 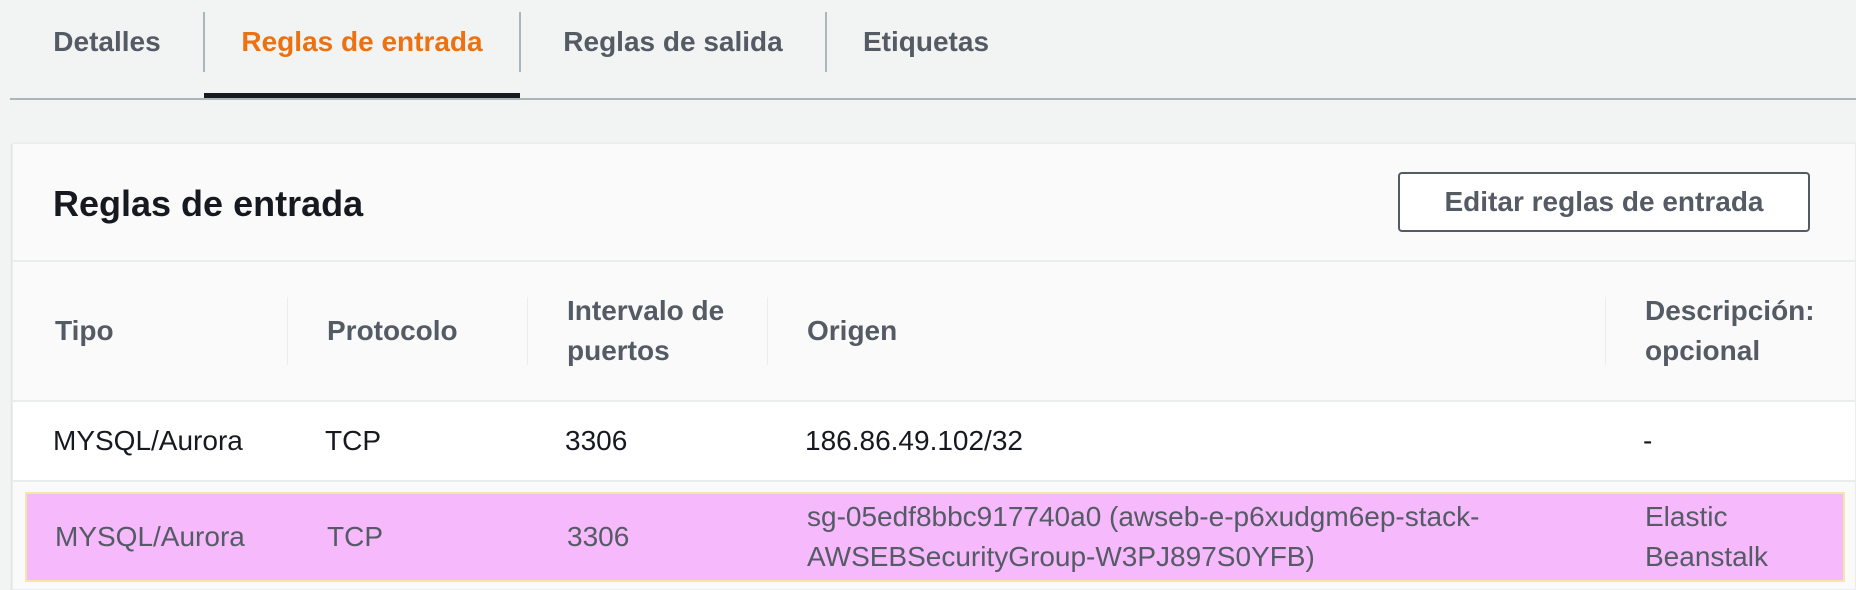 What do you see at coordinates (107, 50) in the screenshot?
I see `tab-detalles: Detalles` at bounding box center [107, 50].